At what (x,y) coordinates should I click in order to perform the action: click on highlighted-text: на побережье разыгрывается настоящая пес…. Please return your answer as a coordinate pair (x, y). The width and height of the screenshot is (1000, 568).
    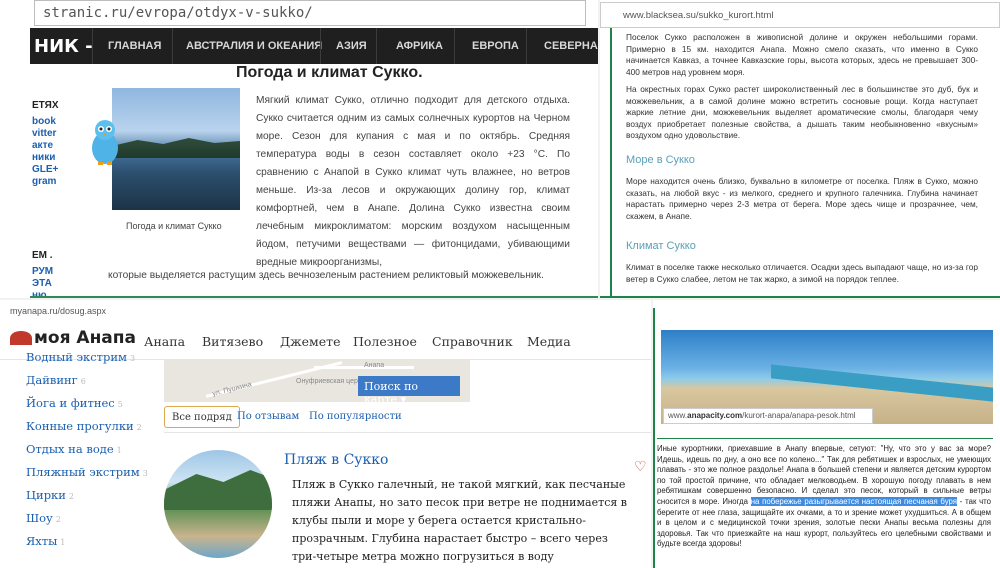
    Looking at the image, I should click on (854, 501).